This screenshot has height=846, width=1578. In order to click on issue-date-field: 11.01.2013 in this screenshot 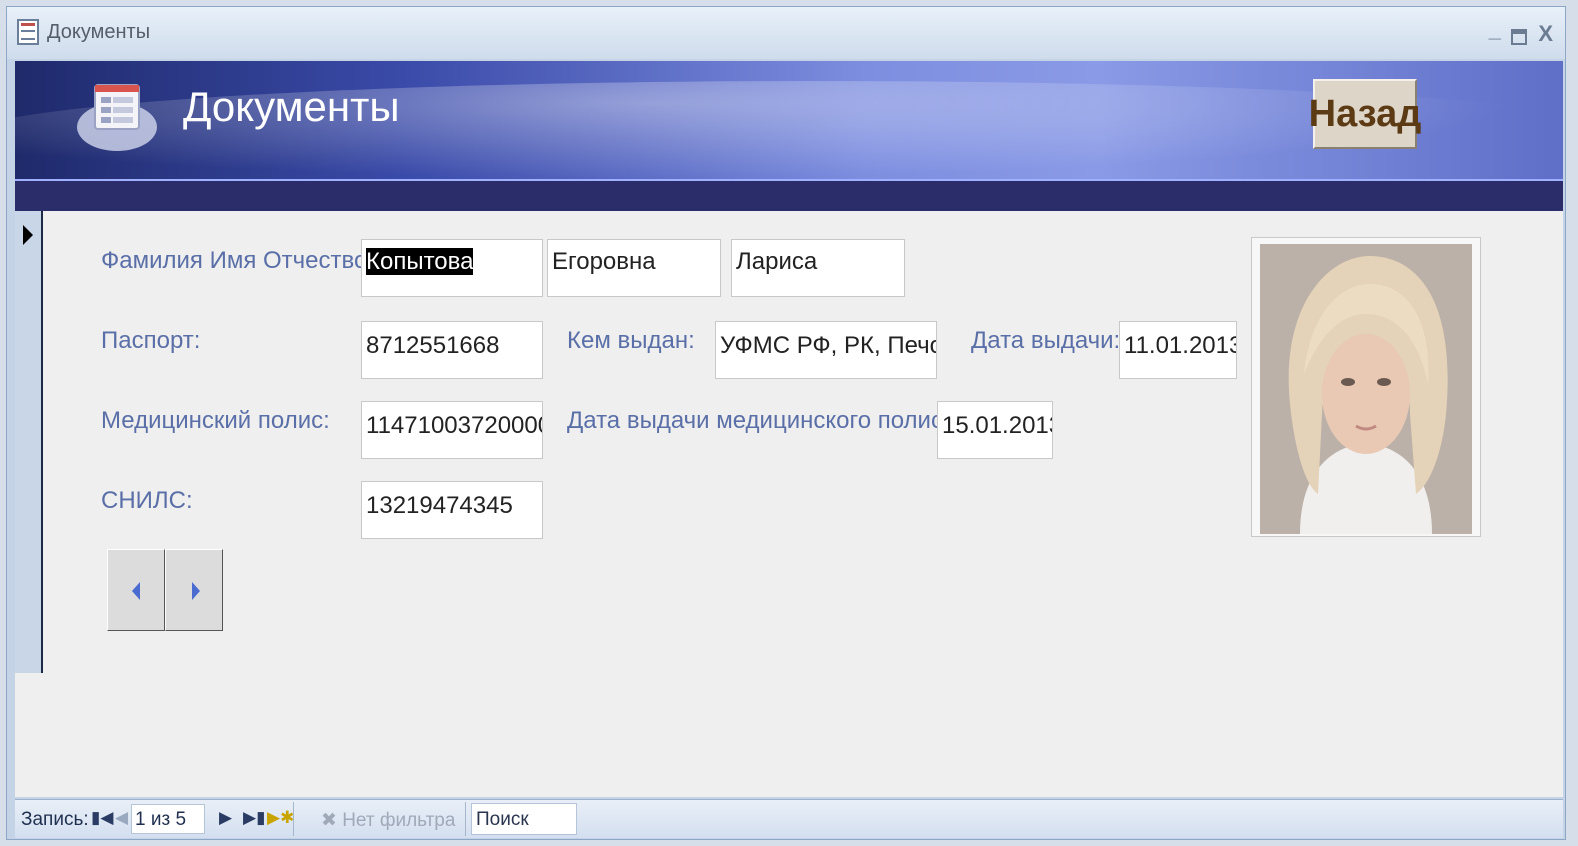, I will do `click(1178, 350)`.